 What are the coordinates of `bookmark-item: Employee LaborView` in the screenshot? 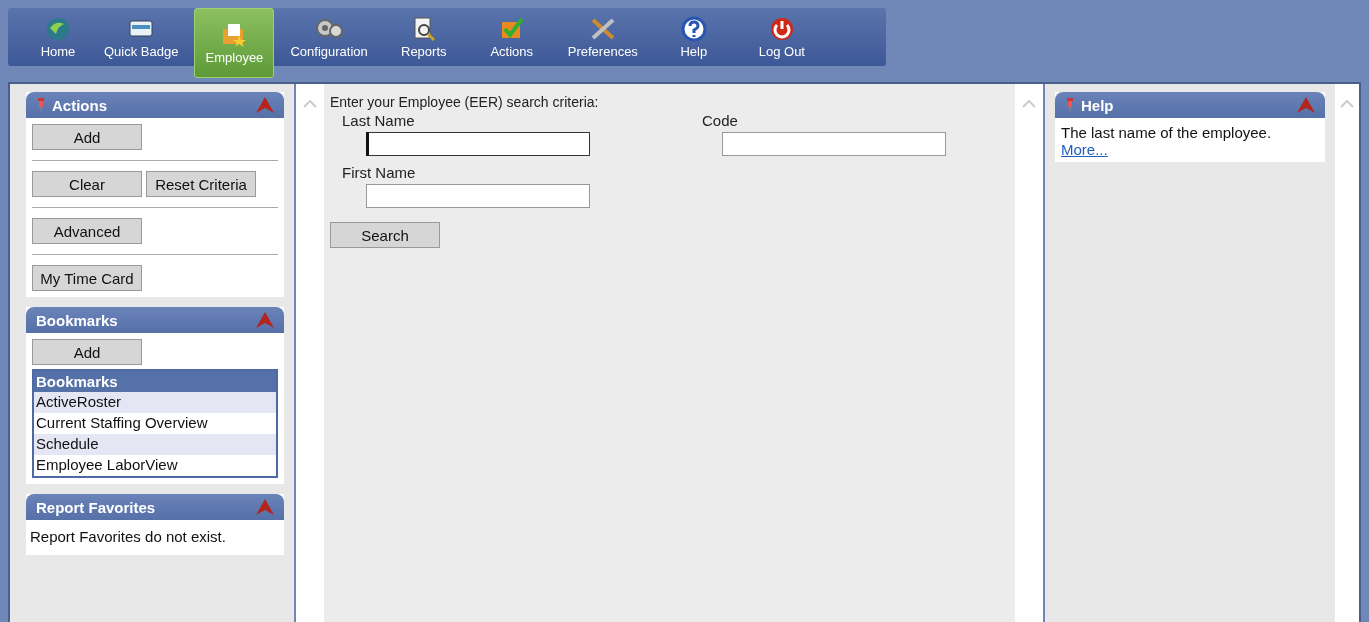 It's located at (155, 465).